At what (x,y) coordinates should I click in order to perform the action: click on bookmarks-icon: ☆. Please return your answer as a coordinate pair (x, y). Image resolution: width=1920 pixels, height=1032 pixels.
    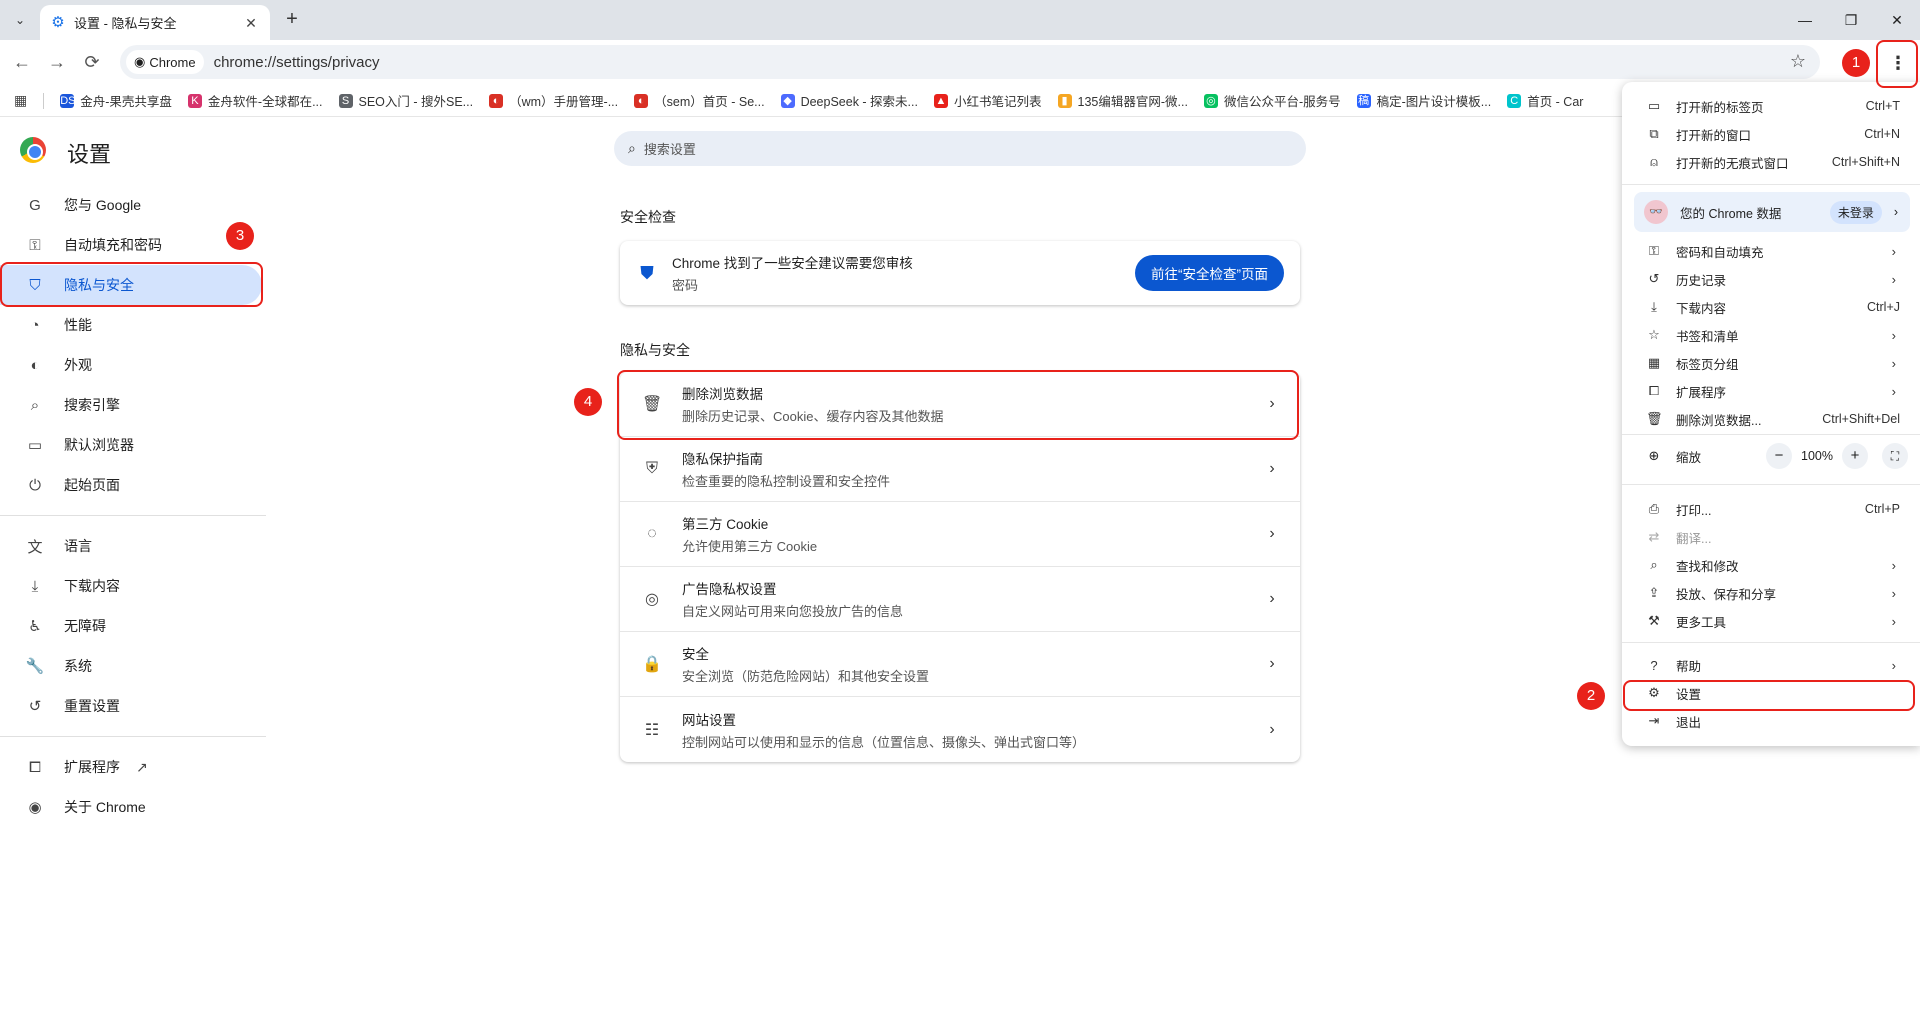
    Looking at the image, I should click on (1654, 334).